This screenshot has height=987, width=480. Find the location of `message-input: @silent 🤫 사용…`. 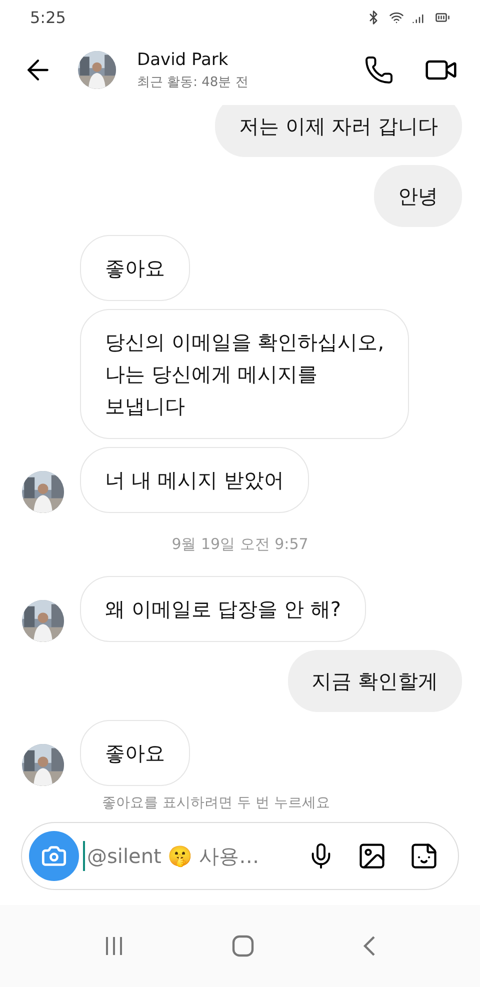

message-input: @silent 🤫 사용… is located at coordinates (191, 856).